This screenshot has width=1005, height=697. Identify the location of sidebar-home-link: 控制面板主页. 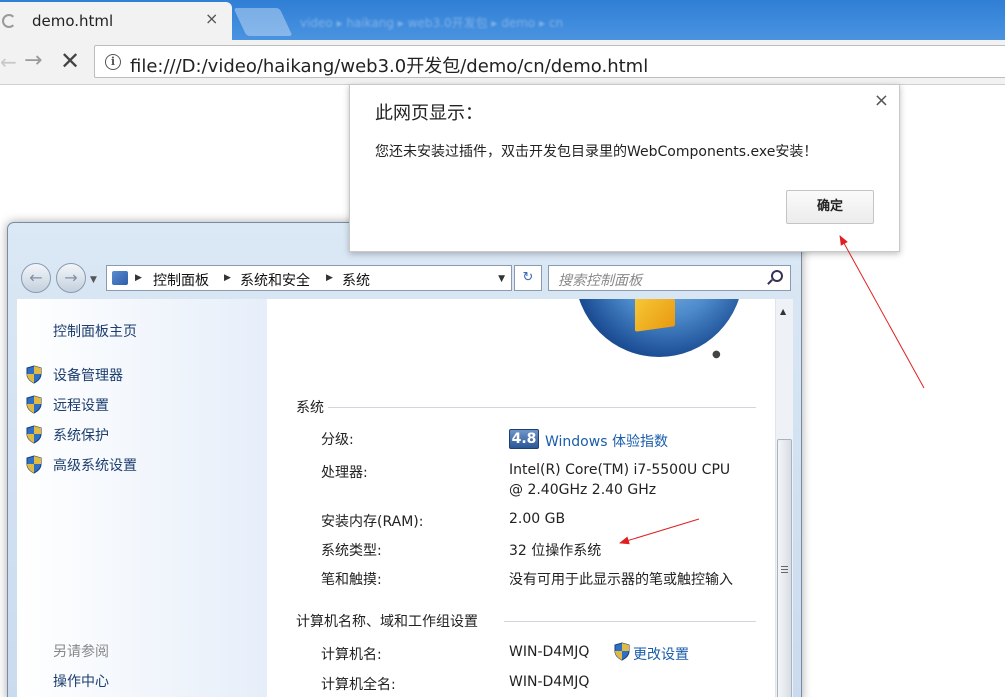
(95, 331).